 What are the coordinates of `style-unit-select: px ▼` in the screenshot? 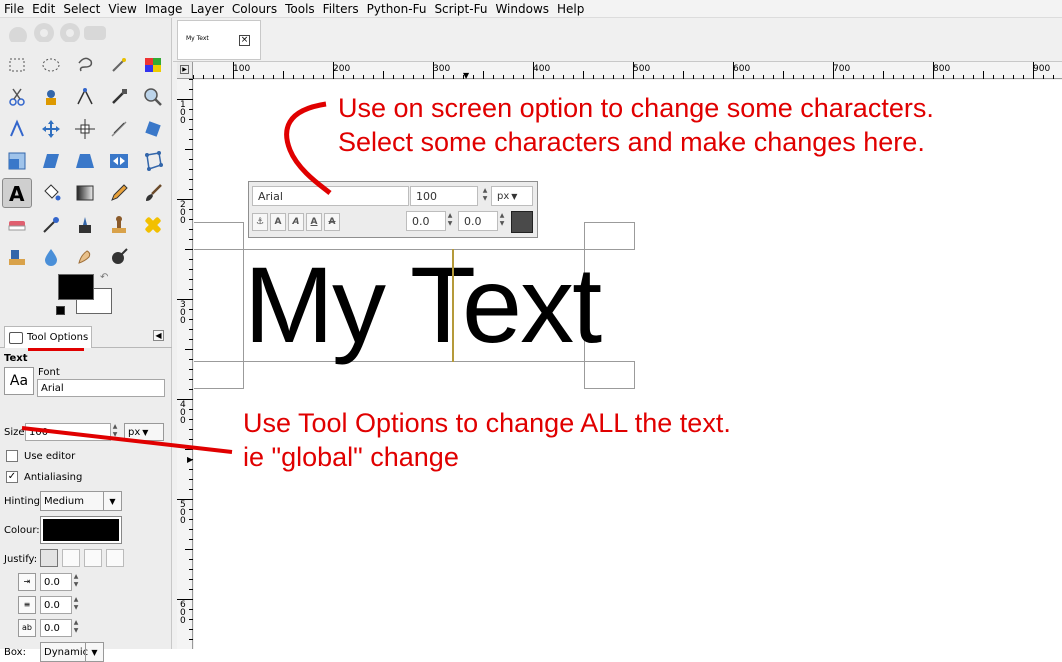 It's located at (512, 196).